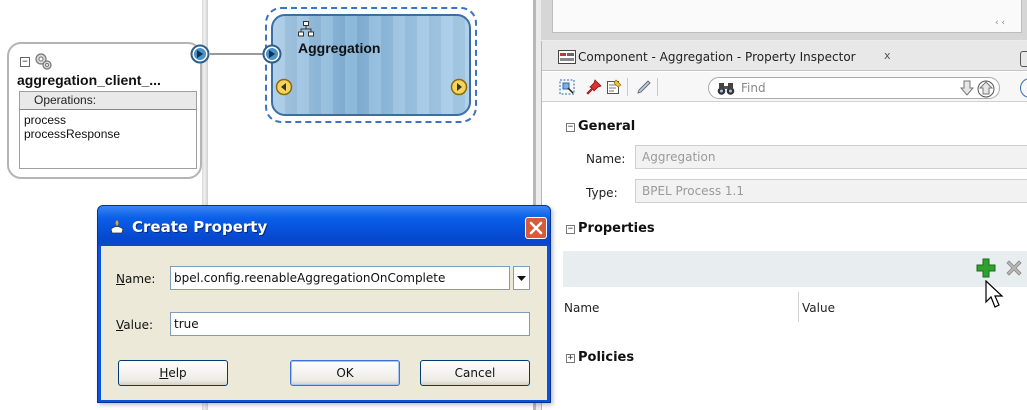 The image size is (1027, 410). I want to click on value-field-label: Value:, so click(134, 325).